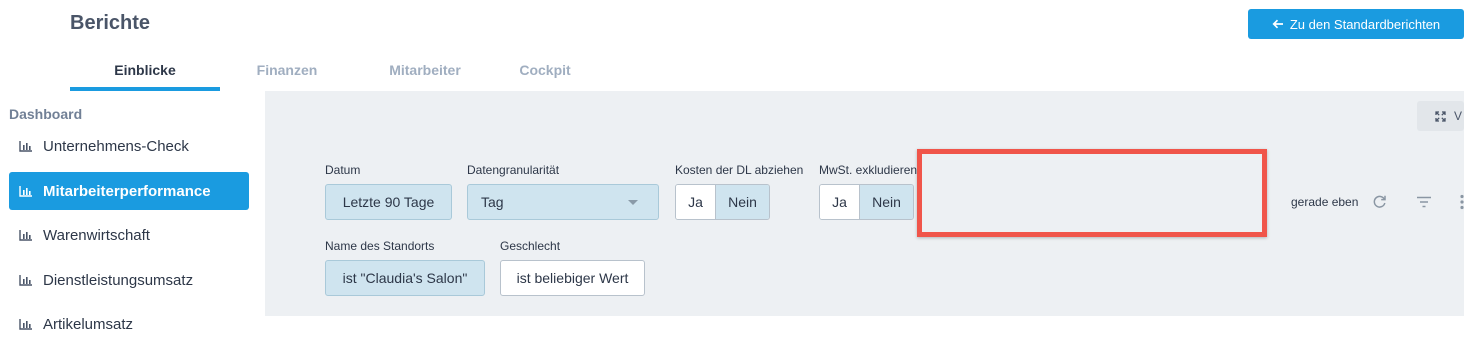  I want to click on filter-label-granularity: Datengranularität, so click(513, 170).